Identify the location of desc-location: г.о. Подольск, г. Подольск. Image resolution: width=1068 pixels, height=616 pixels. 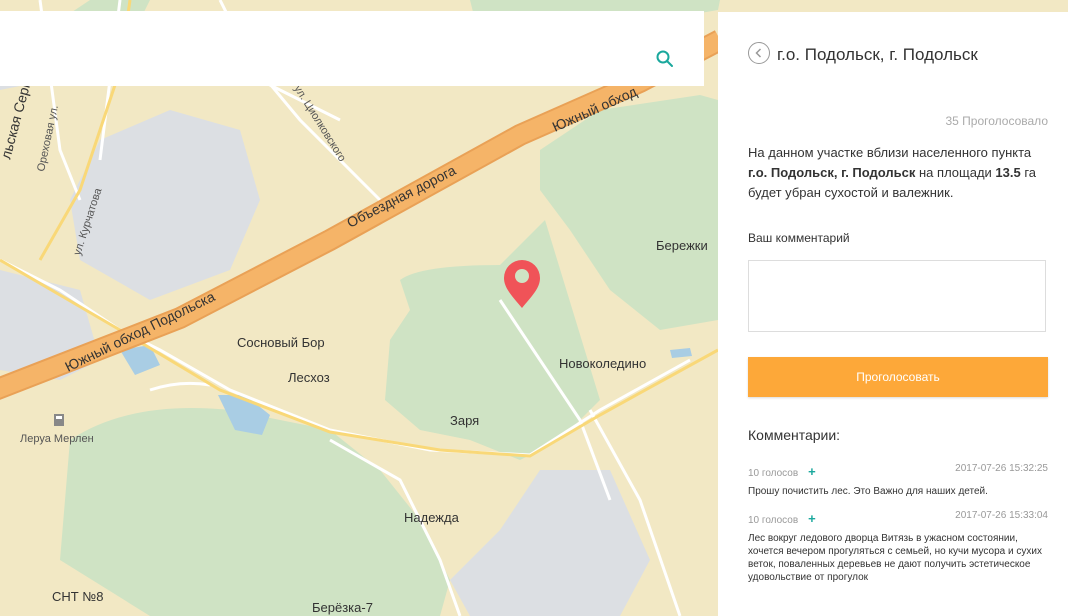
(832, 172).